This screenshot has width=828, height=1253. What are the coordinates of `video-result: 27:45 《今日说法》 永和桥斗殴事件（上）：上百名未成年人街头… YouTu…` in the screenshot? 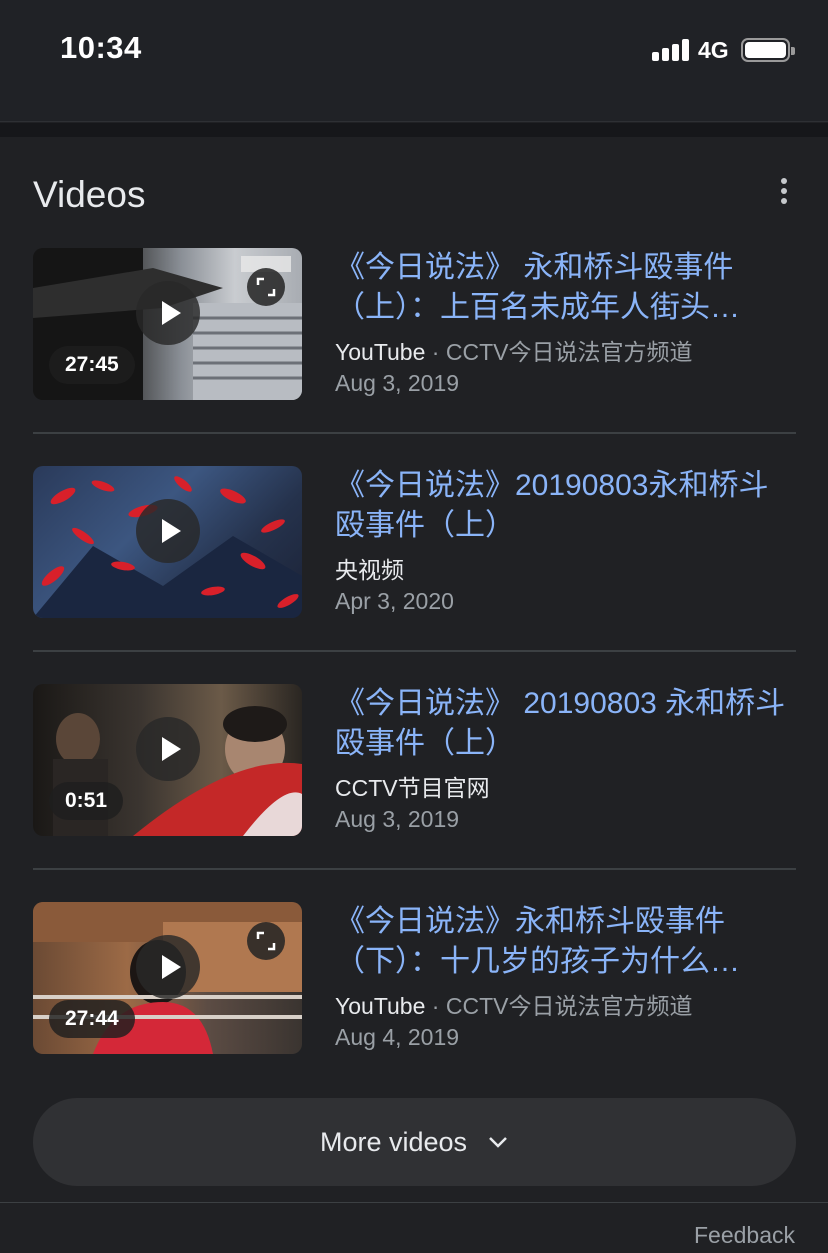 It's located at (414, 324).